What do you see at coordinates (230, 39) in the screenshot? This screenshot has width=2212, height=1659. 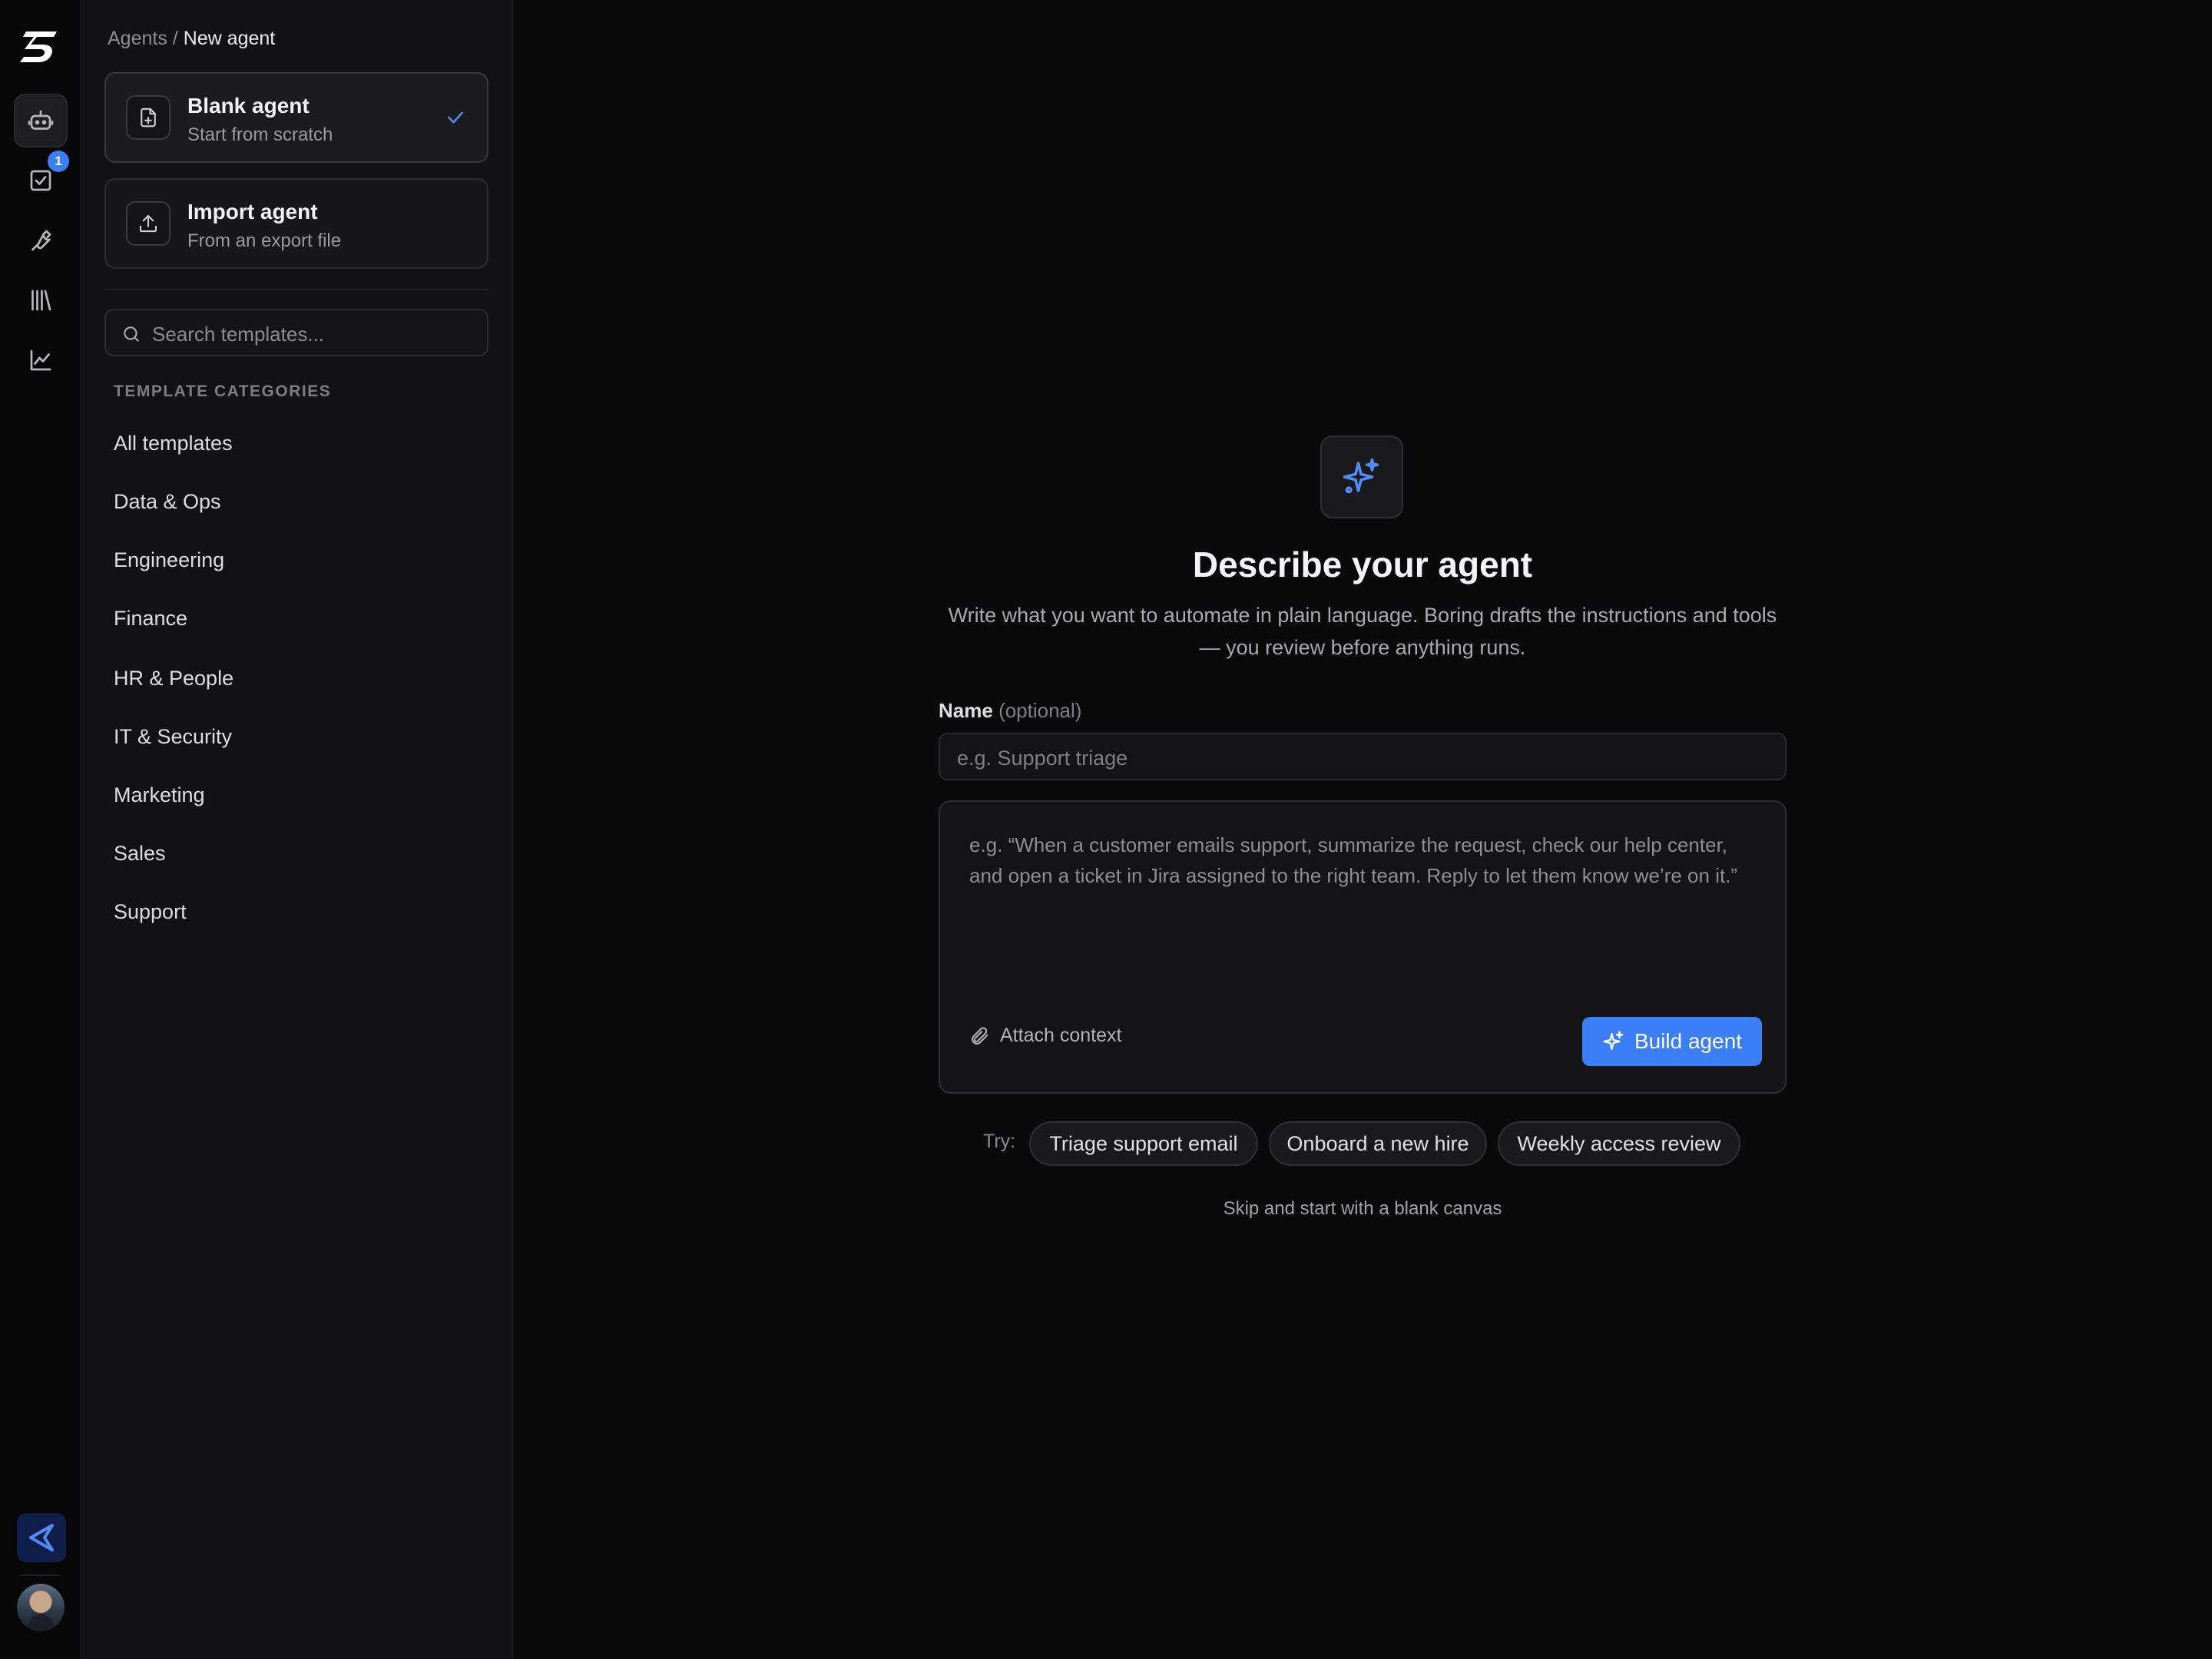 I see `breadcrumb-current: New agent` at bounding box center [230, 39].